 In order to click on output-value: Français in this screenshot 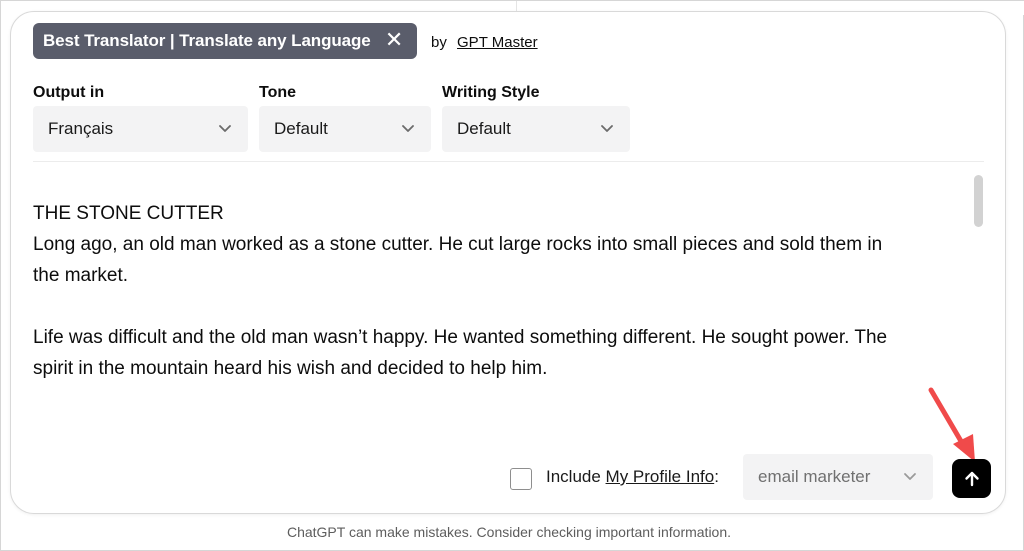, I will do `click(81, 128)`.